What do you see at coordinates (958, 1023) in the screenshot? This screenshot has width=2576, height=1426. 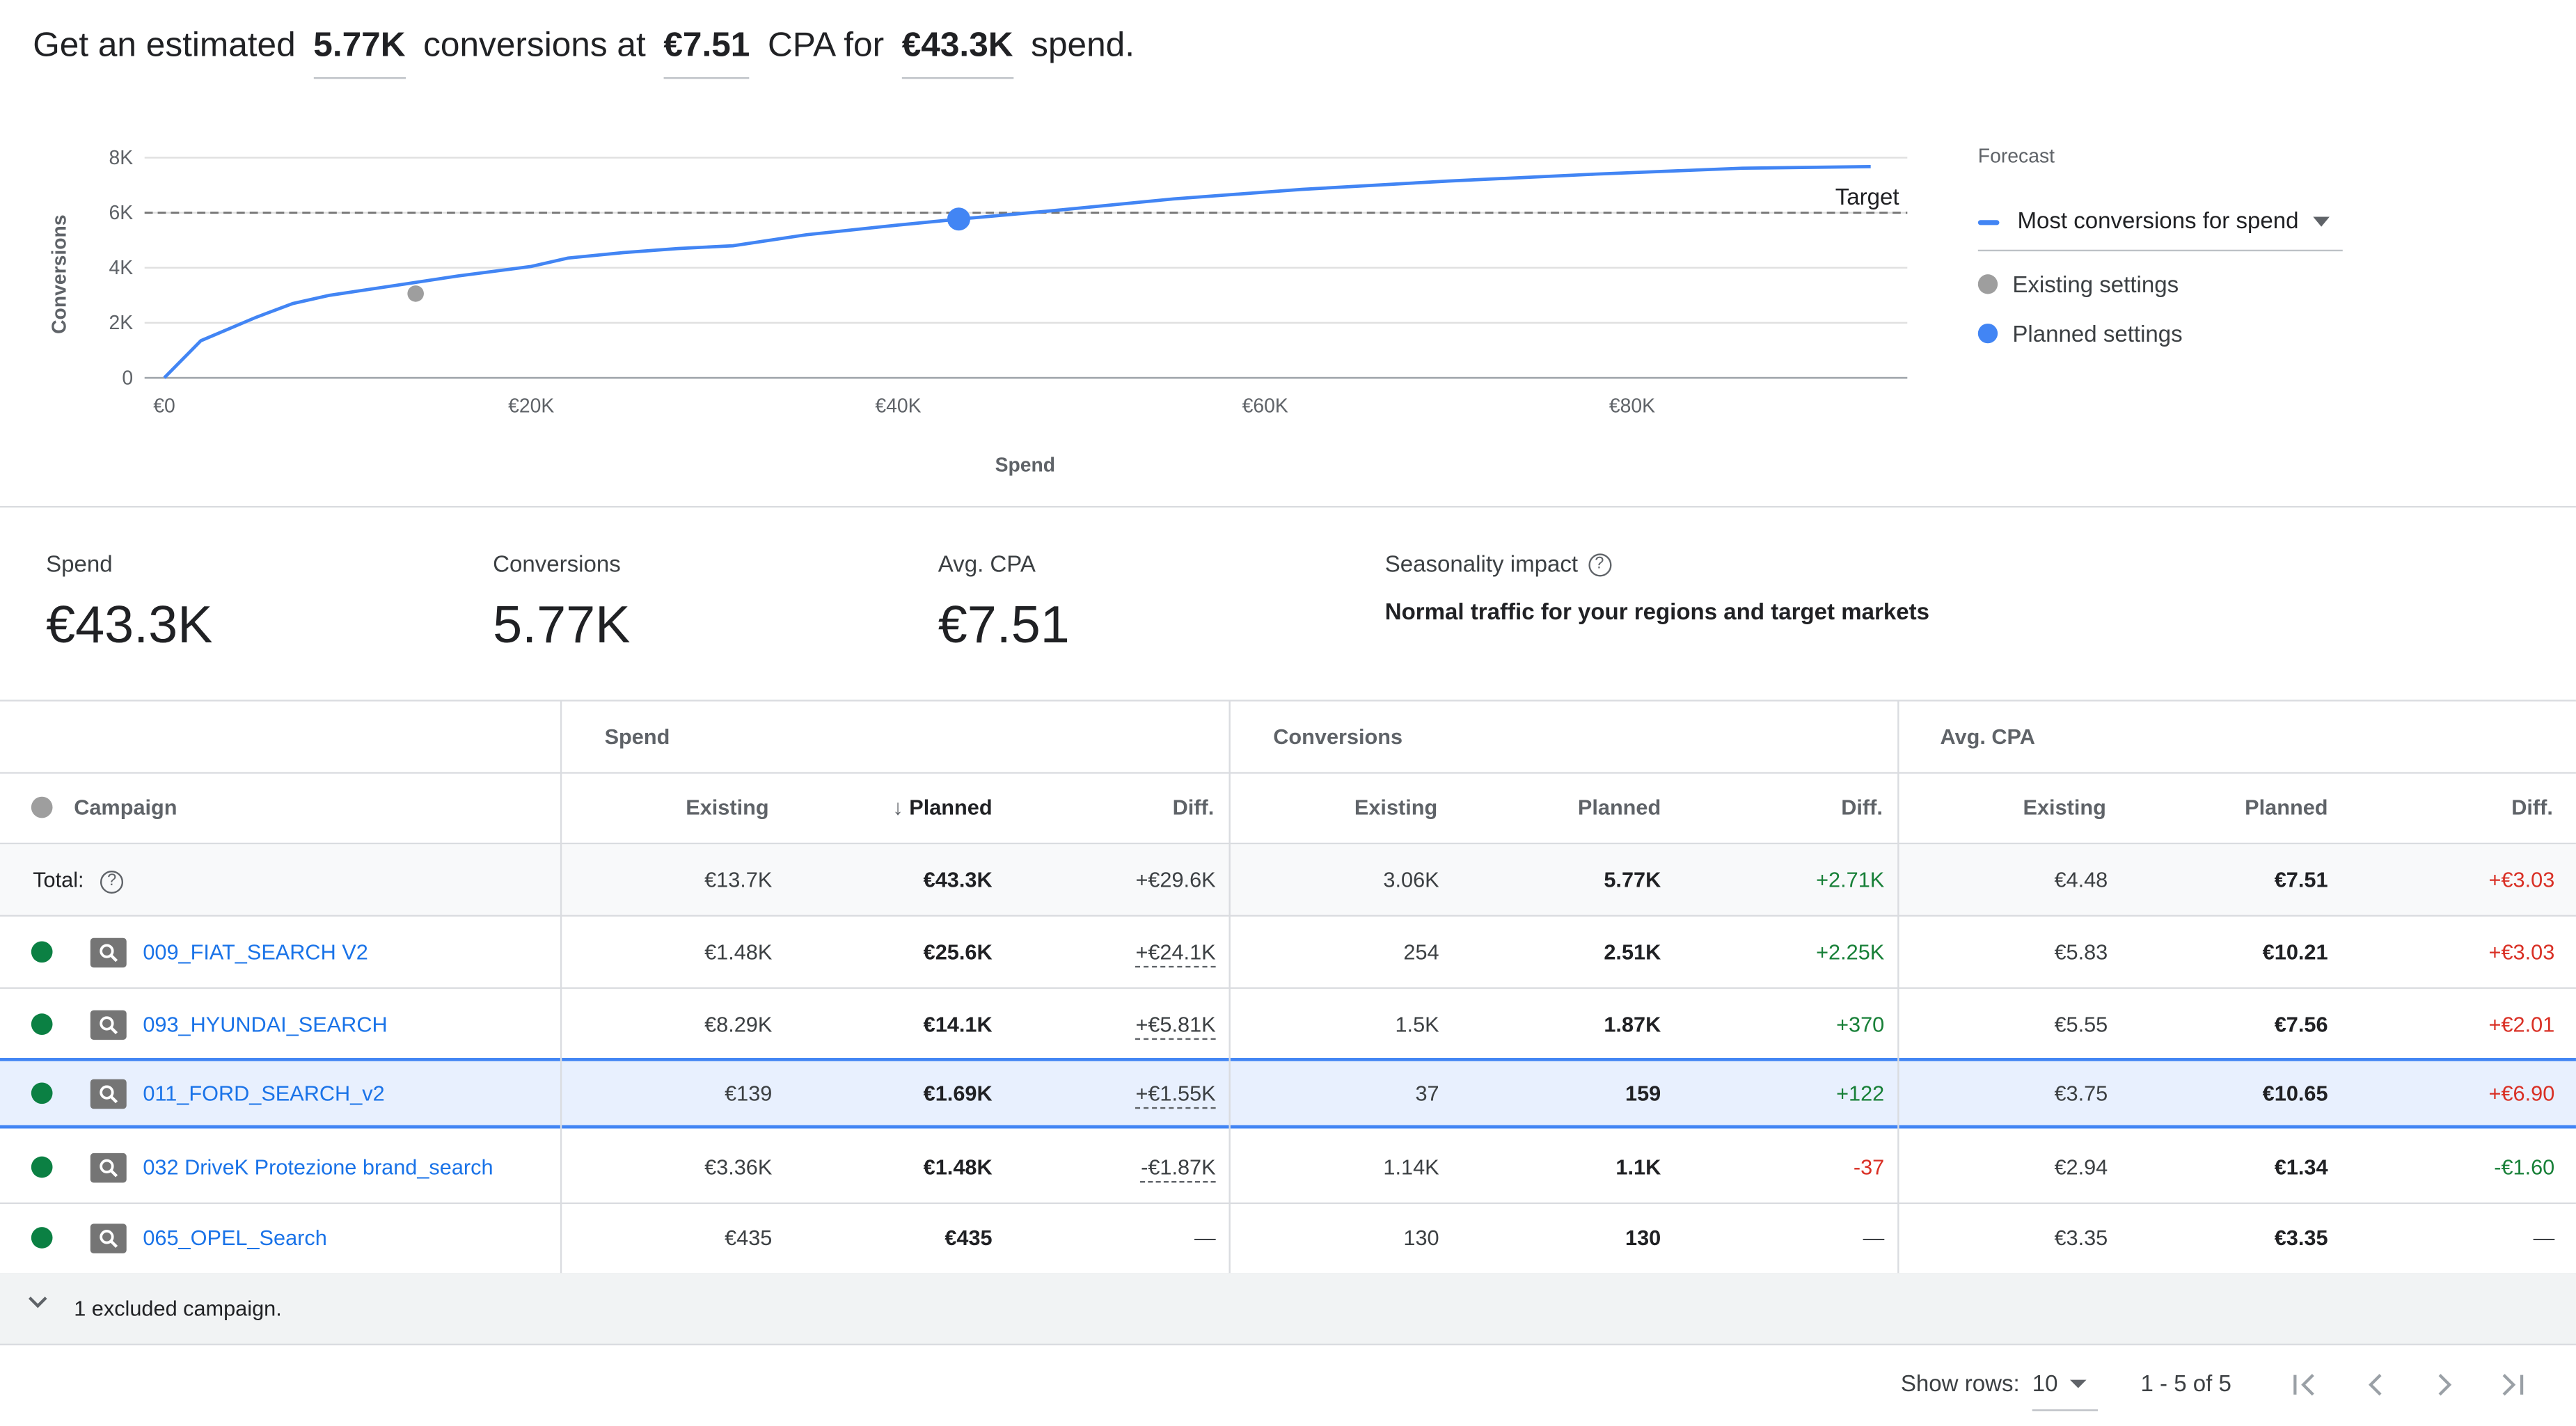 I see `cell-spend-planned: €14.1K` at bounding box center [958, 1023].